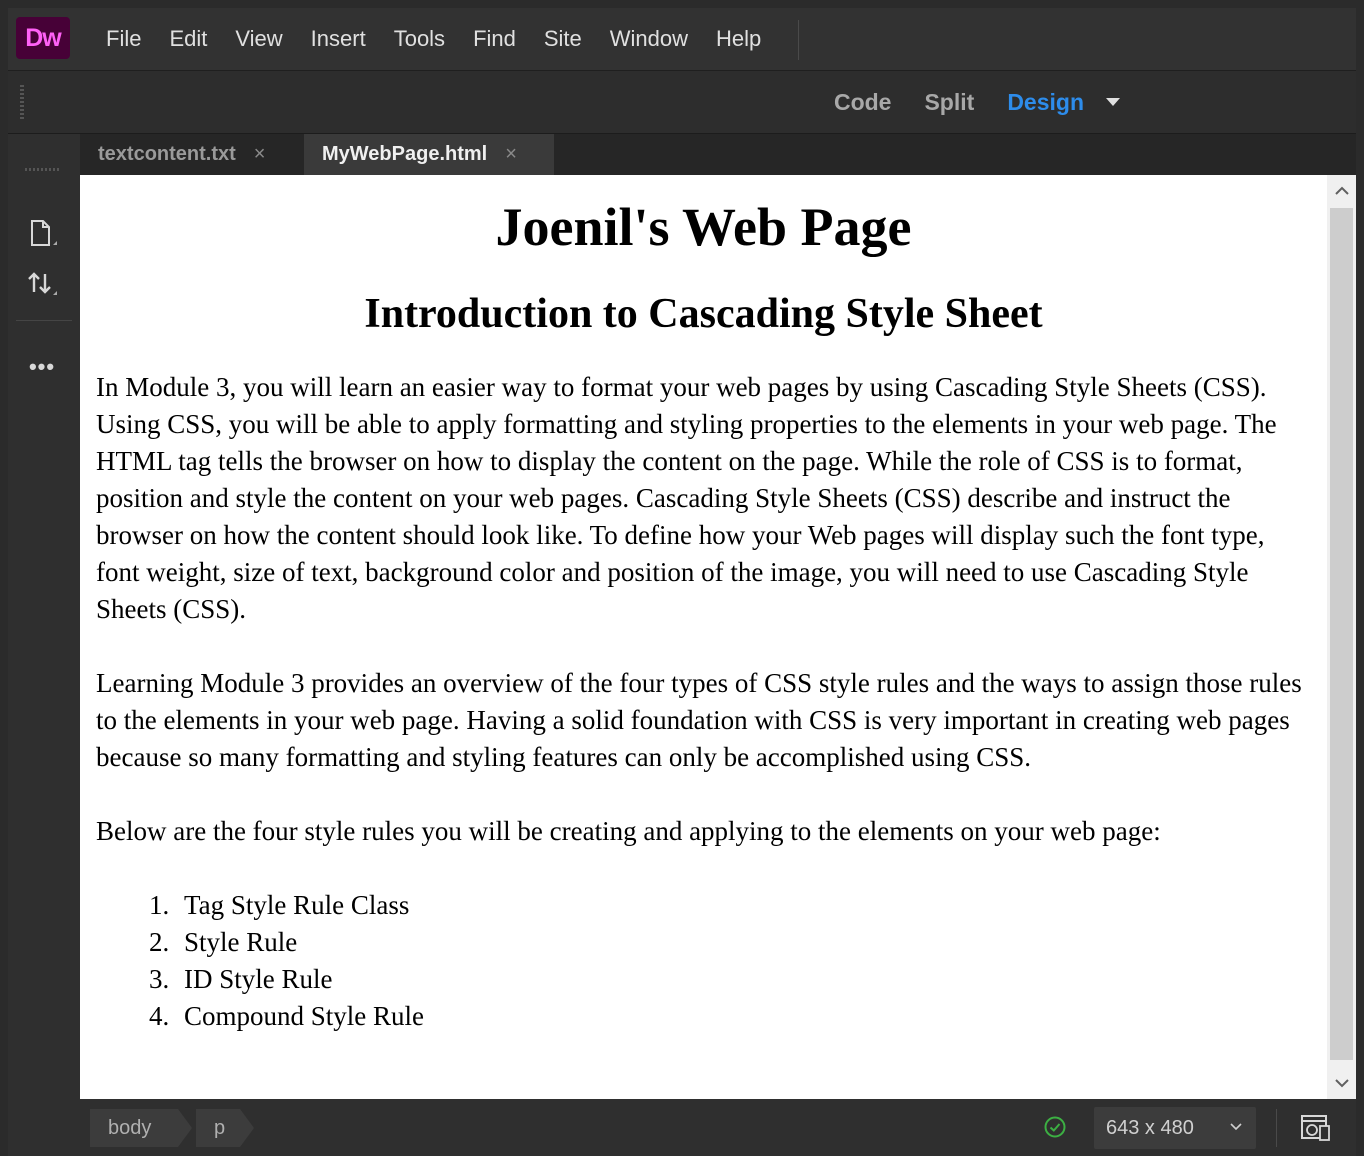 The image size is (1364, 1156). I want to click on app-logo: Dw, so click(43, 38).